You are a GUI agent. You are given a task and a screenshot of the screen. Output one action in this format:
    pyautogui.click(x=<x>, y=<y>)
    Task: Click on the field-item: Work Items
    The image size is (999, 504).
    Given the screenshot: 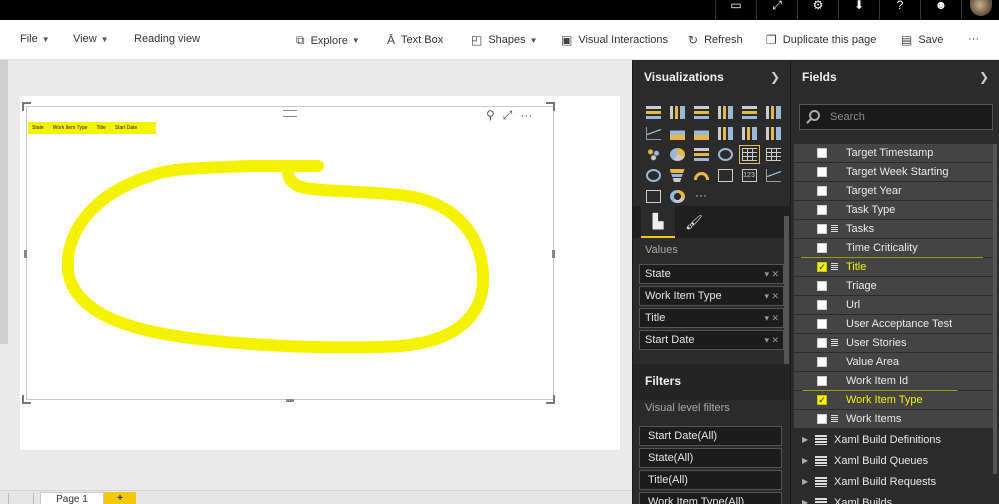 What is the action you would take?
    pyautogui.click(x=894, y=419)
    